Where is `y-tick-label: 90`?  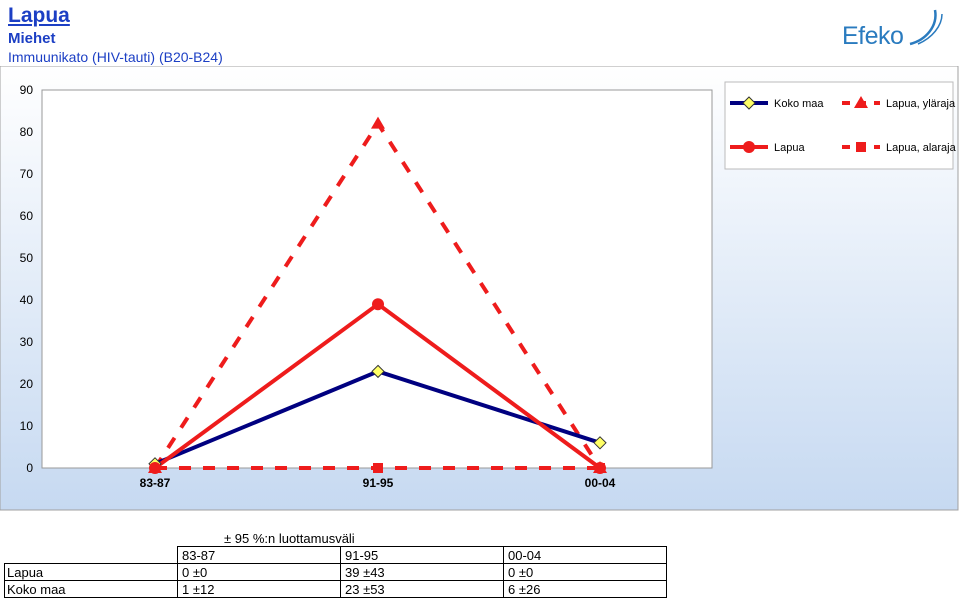
y-tick-label: 90 is located at coordinates (27, 90).